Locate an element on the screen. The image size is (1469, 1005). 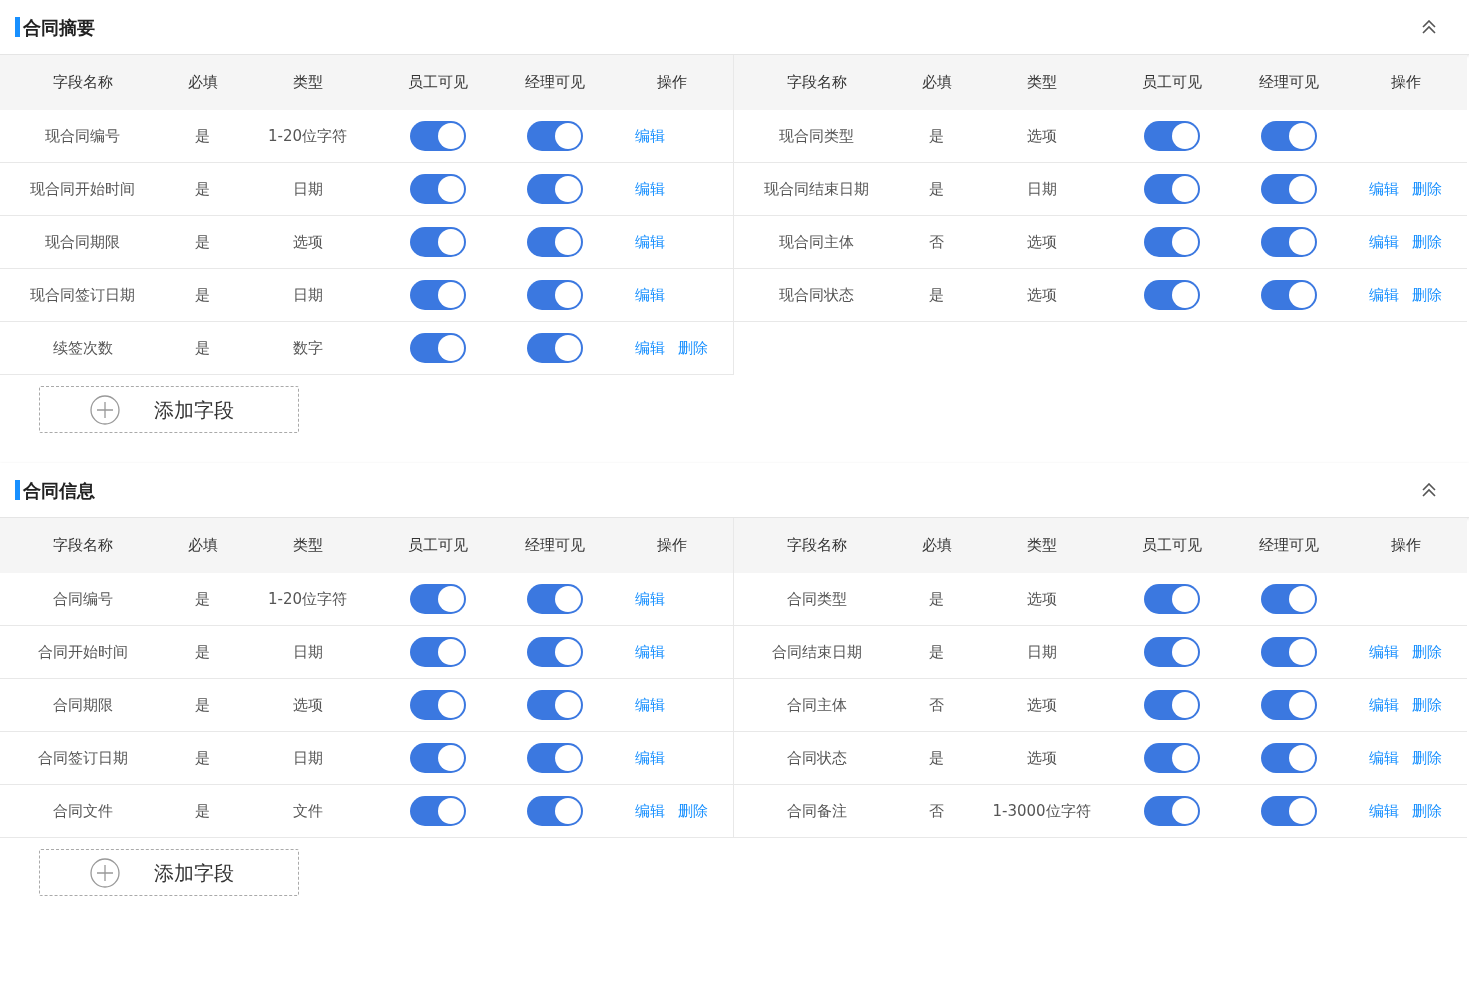
section-title: 合同摘要 is located at coordinates (59, 27).